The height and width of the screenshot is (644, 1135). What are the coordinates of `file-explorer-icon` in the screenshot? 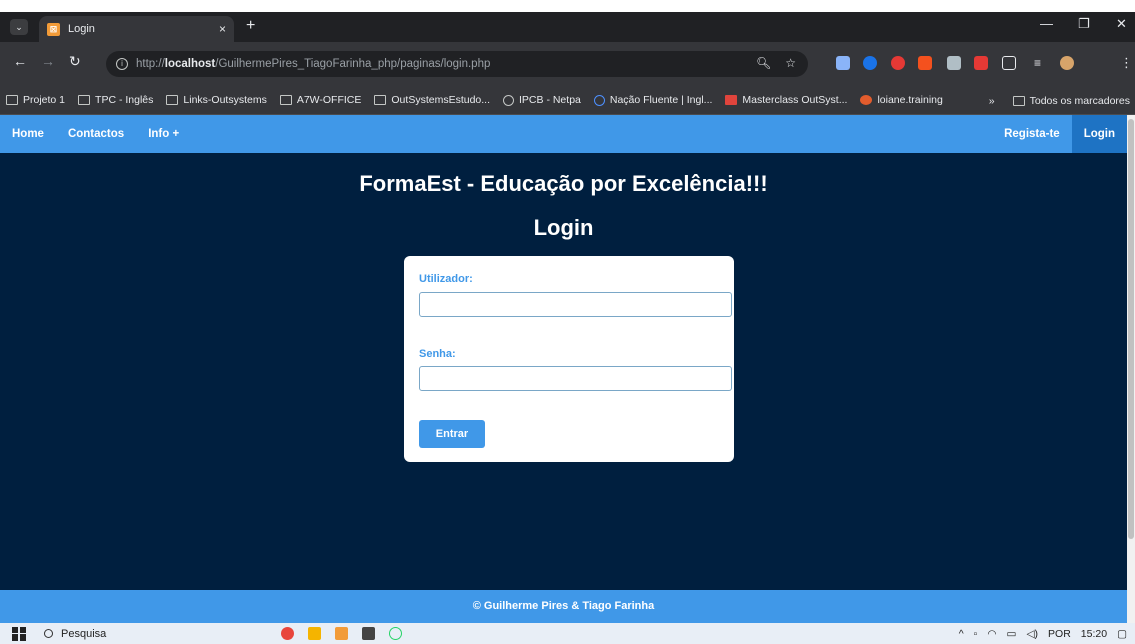 It's located at (314, 633).